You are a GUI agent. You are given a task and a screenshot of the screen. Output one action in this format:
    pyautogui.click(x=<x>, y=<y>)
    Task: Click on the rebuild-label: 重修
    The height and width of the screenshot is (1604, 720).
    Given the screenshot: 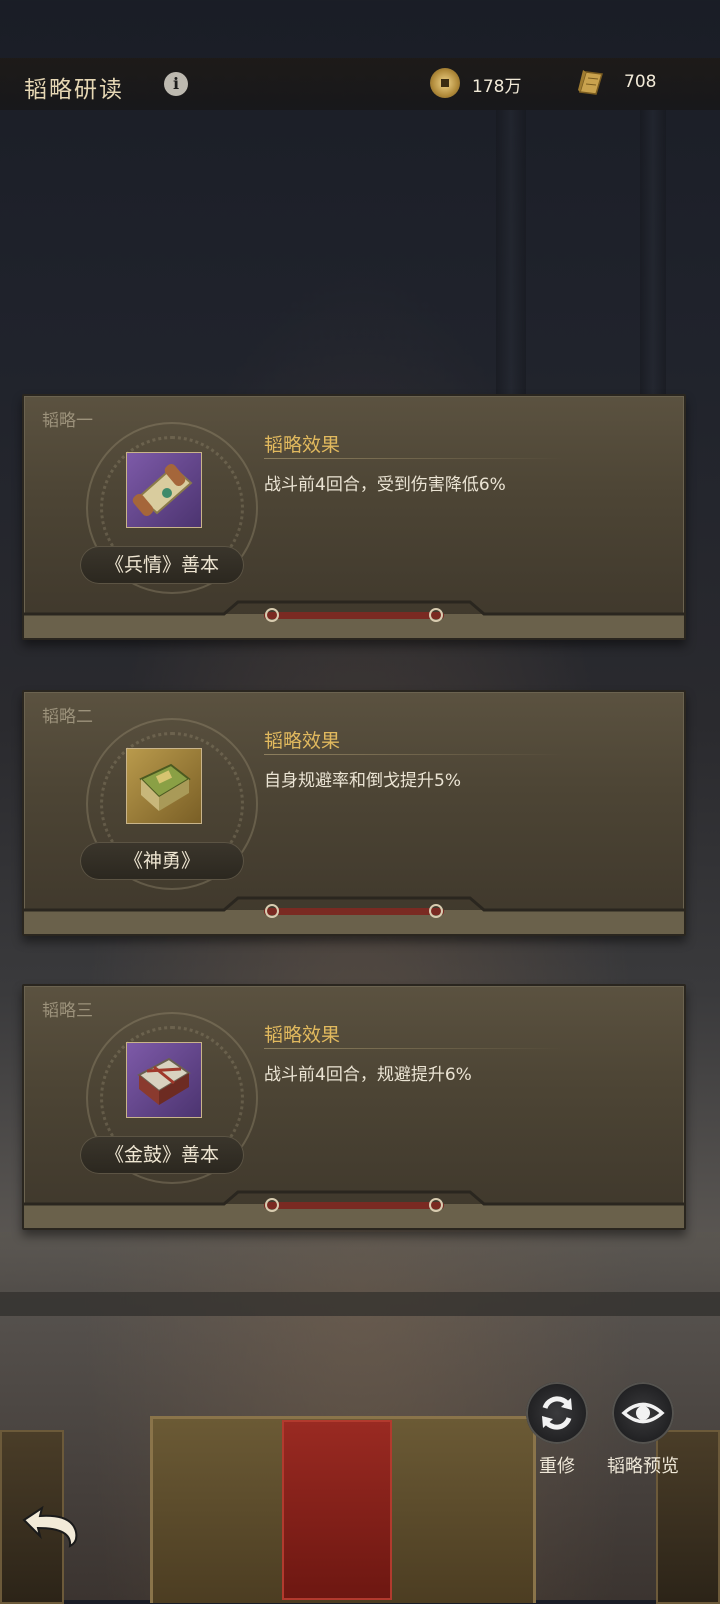 What is the action you would take?
    pyautogui.click(x=557, y=1466)
    